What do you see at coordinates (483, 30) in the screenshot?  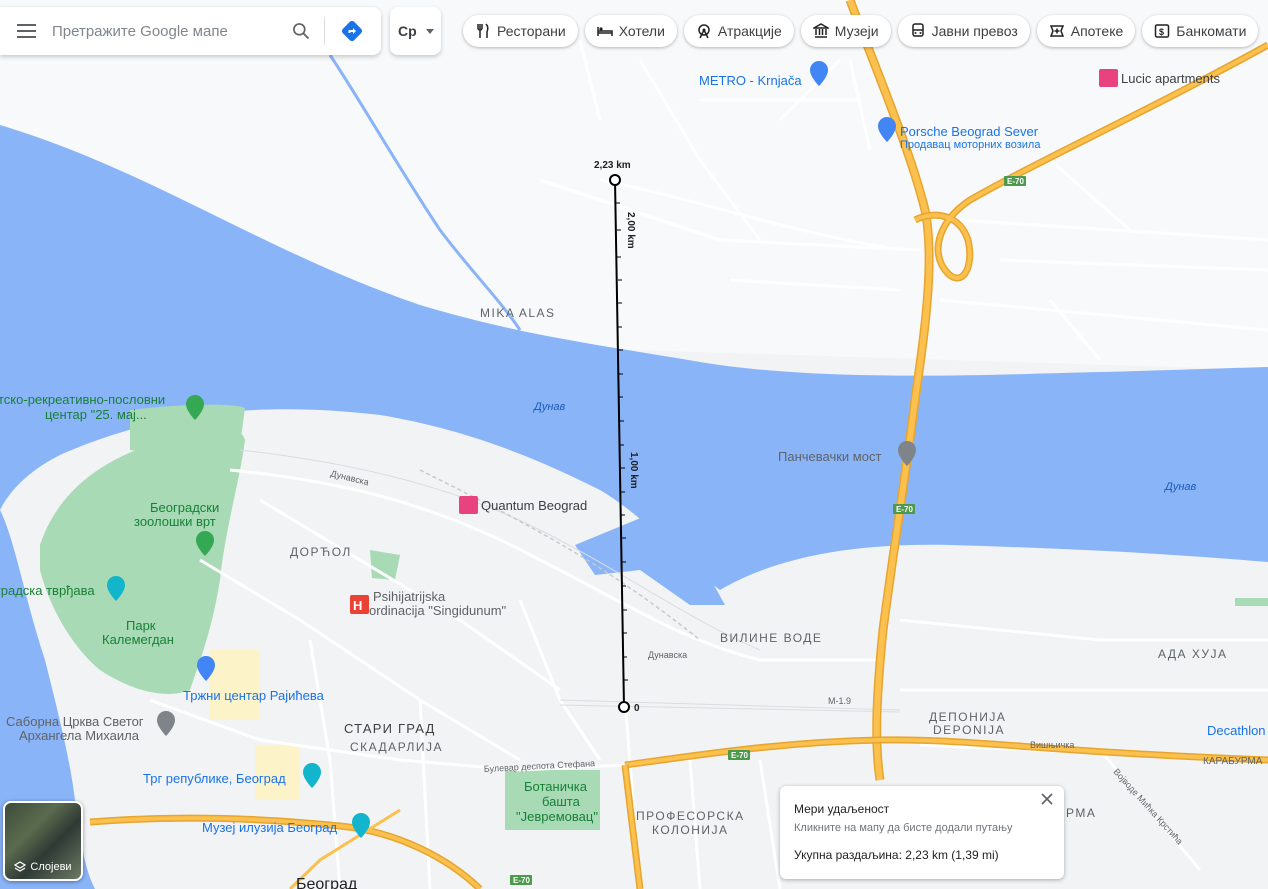 I see `fork-knife-icon` at bounding box center [483, 30].